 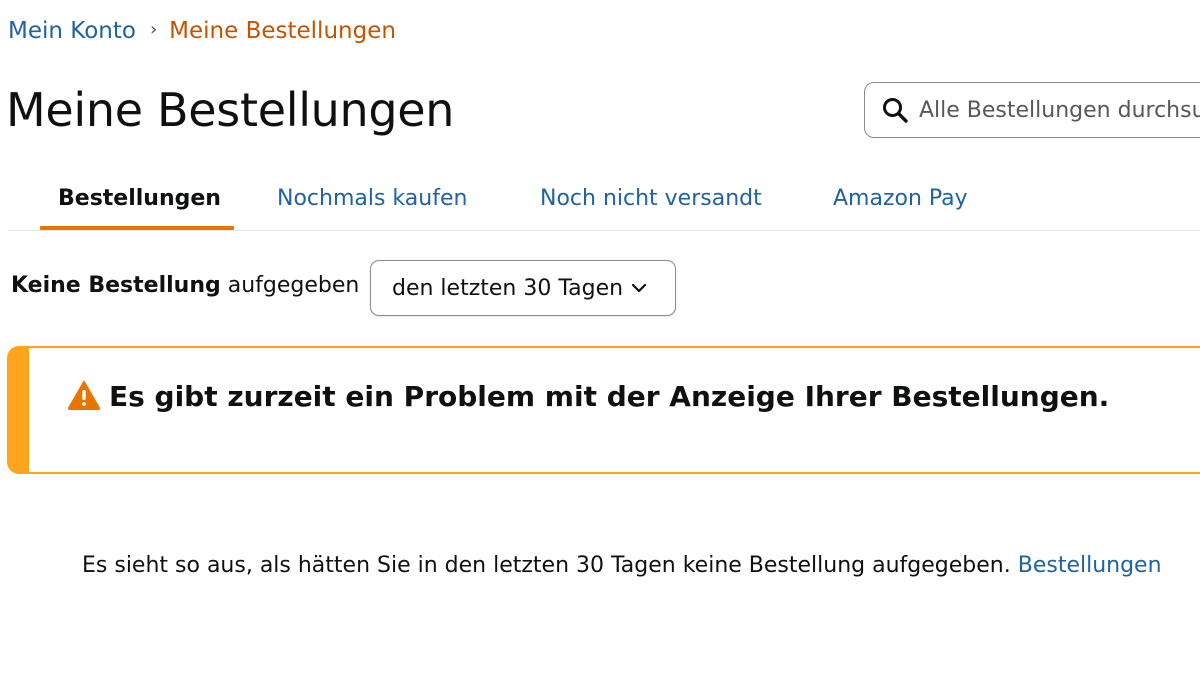 I want to click on order-count-rest: aufgegeben, so click(x=293, y=285).